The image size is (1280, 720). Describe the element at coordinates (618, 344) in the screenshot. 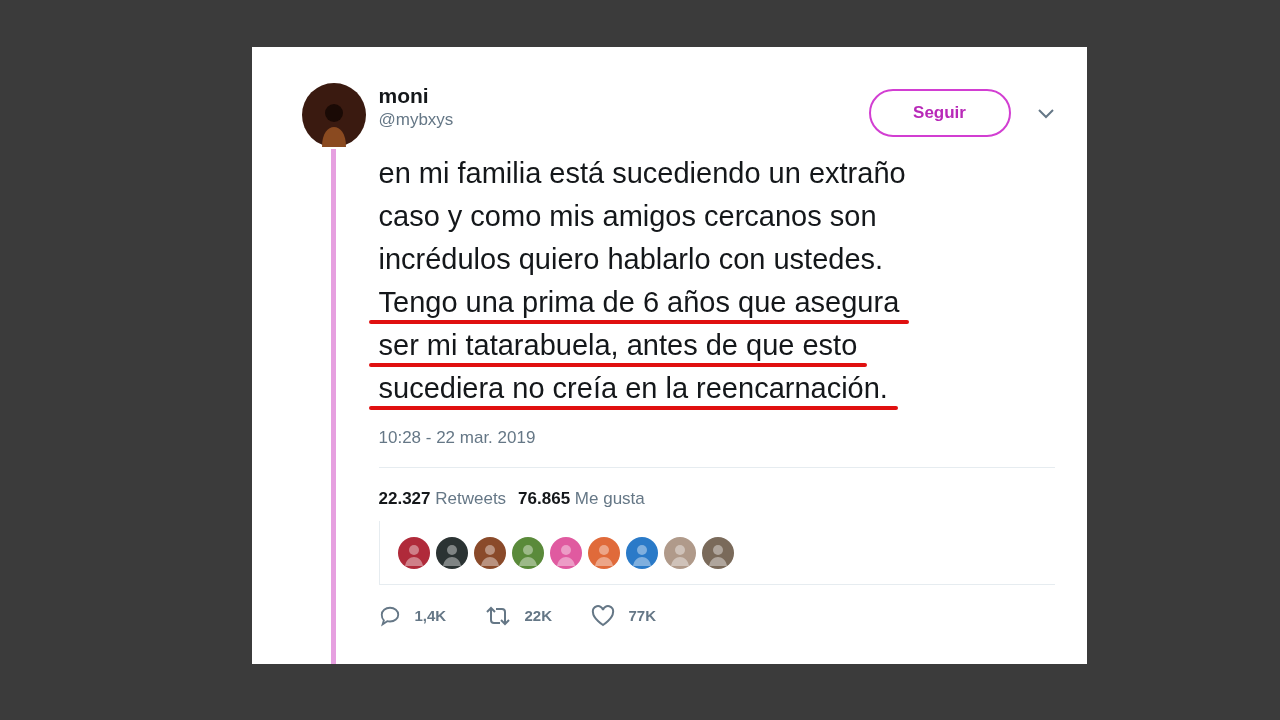

I see `tweet-text-line: ser mi tatarabuela, antes de que esto` at that location.